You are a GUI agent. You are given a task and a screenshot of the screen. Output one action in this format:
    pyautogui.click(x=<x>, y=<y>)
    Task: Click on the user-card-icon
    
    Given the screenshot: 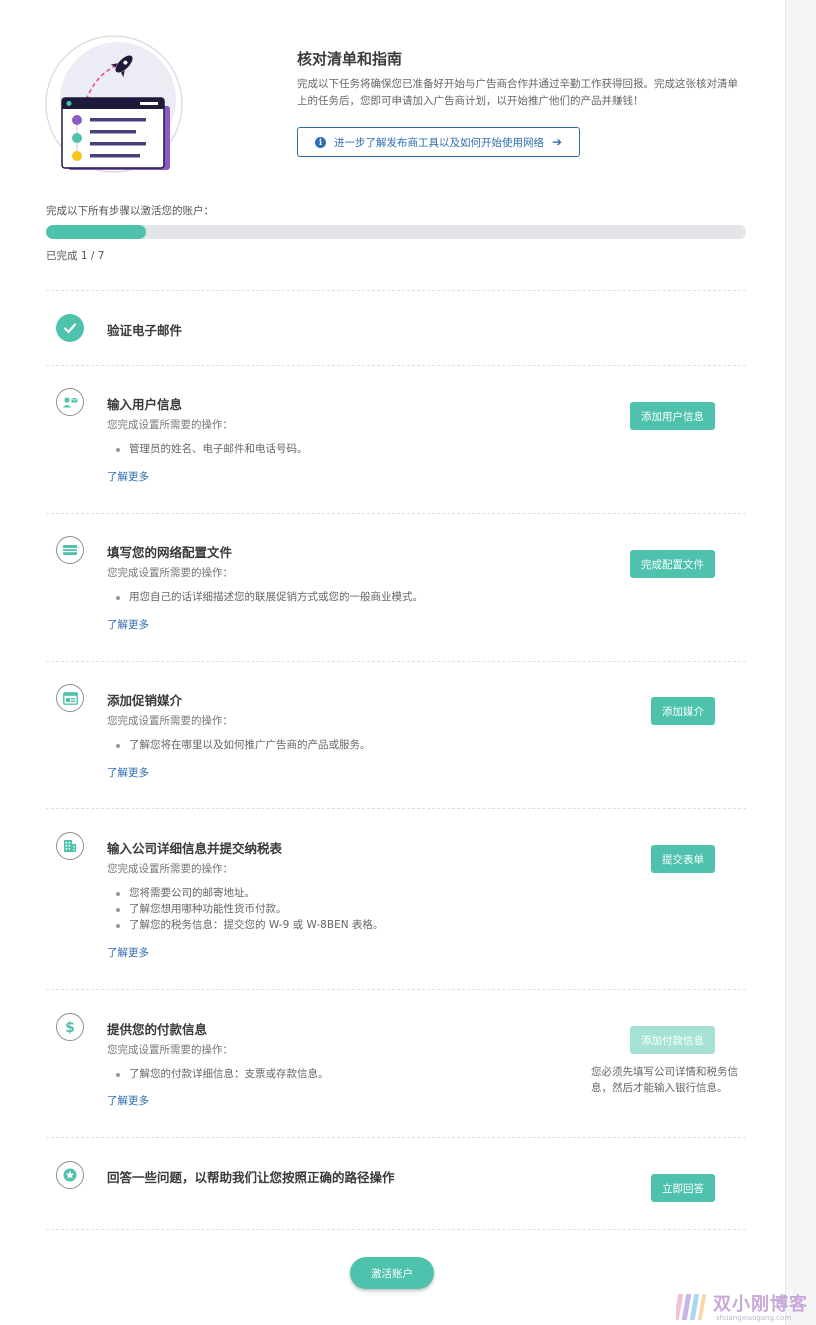 What is the action you would take?
    pyautogui.click(x=70, y=402)
    